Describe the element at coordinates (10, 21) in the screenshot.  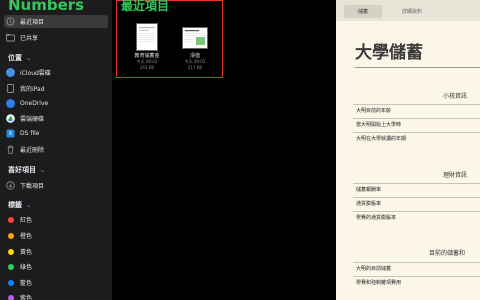
I see `clock-icon` at that location.